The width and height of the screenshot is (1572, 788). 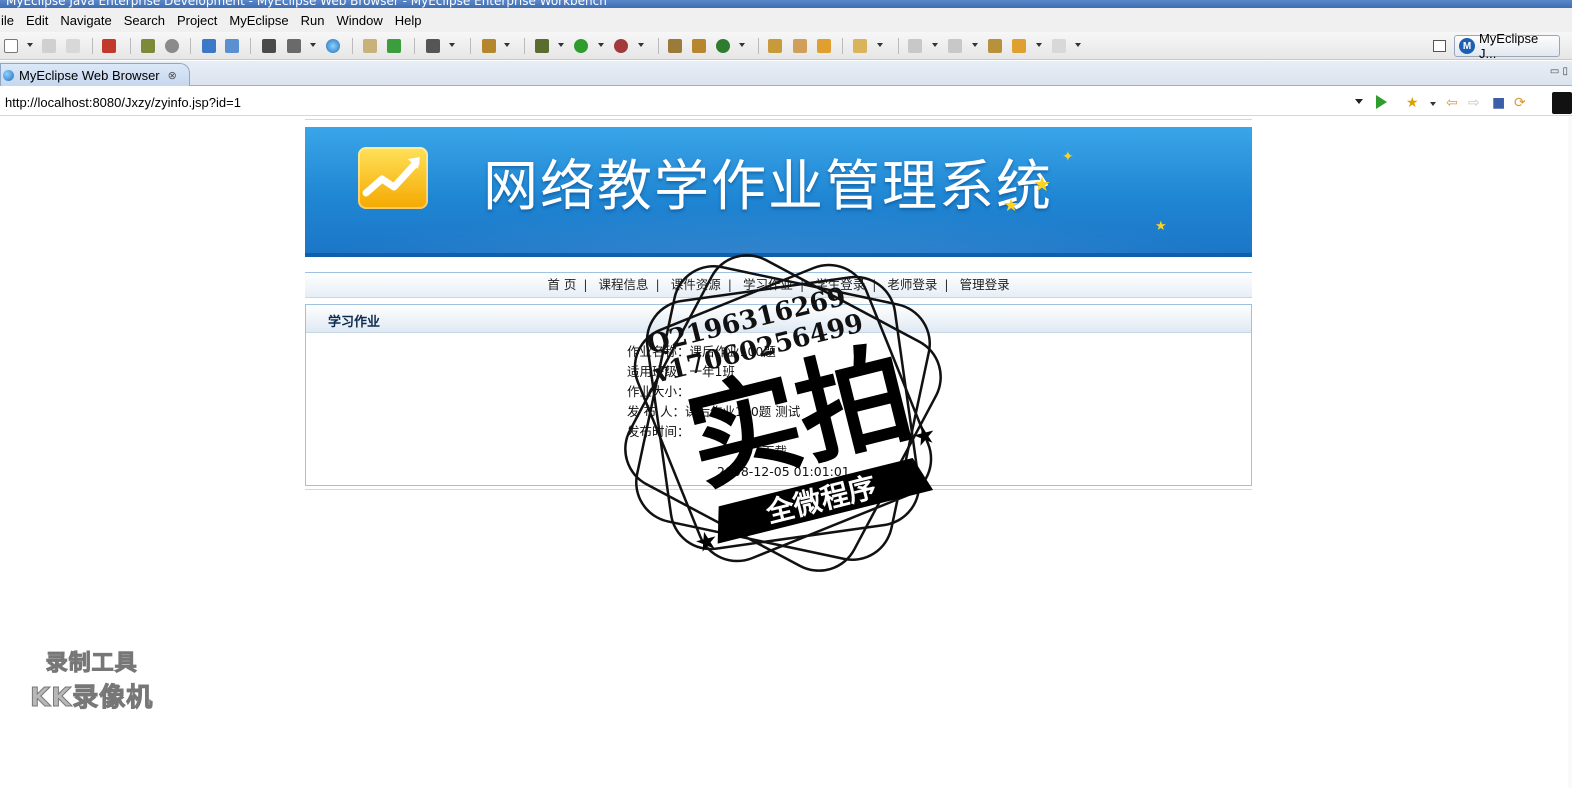 What do you see at coordinates (684, 102) in the screenshot?
I see `url-input` at bounding box center [684, 102].